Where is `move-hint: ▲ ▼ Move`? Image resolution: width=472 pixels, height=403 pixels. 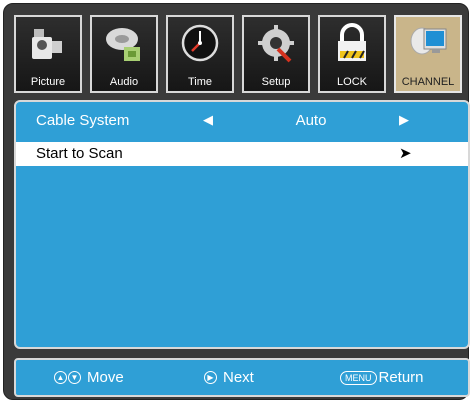
move-hint: ▲ ▼ Move is located at coordinates (89, 377).